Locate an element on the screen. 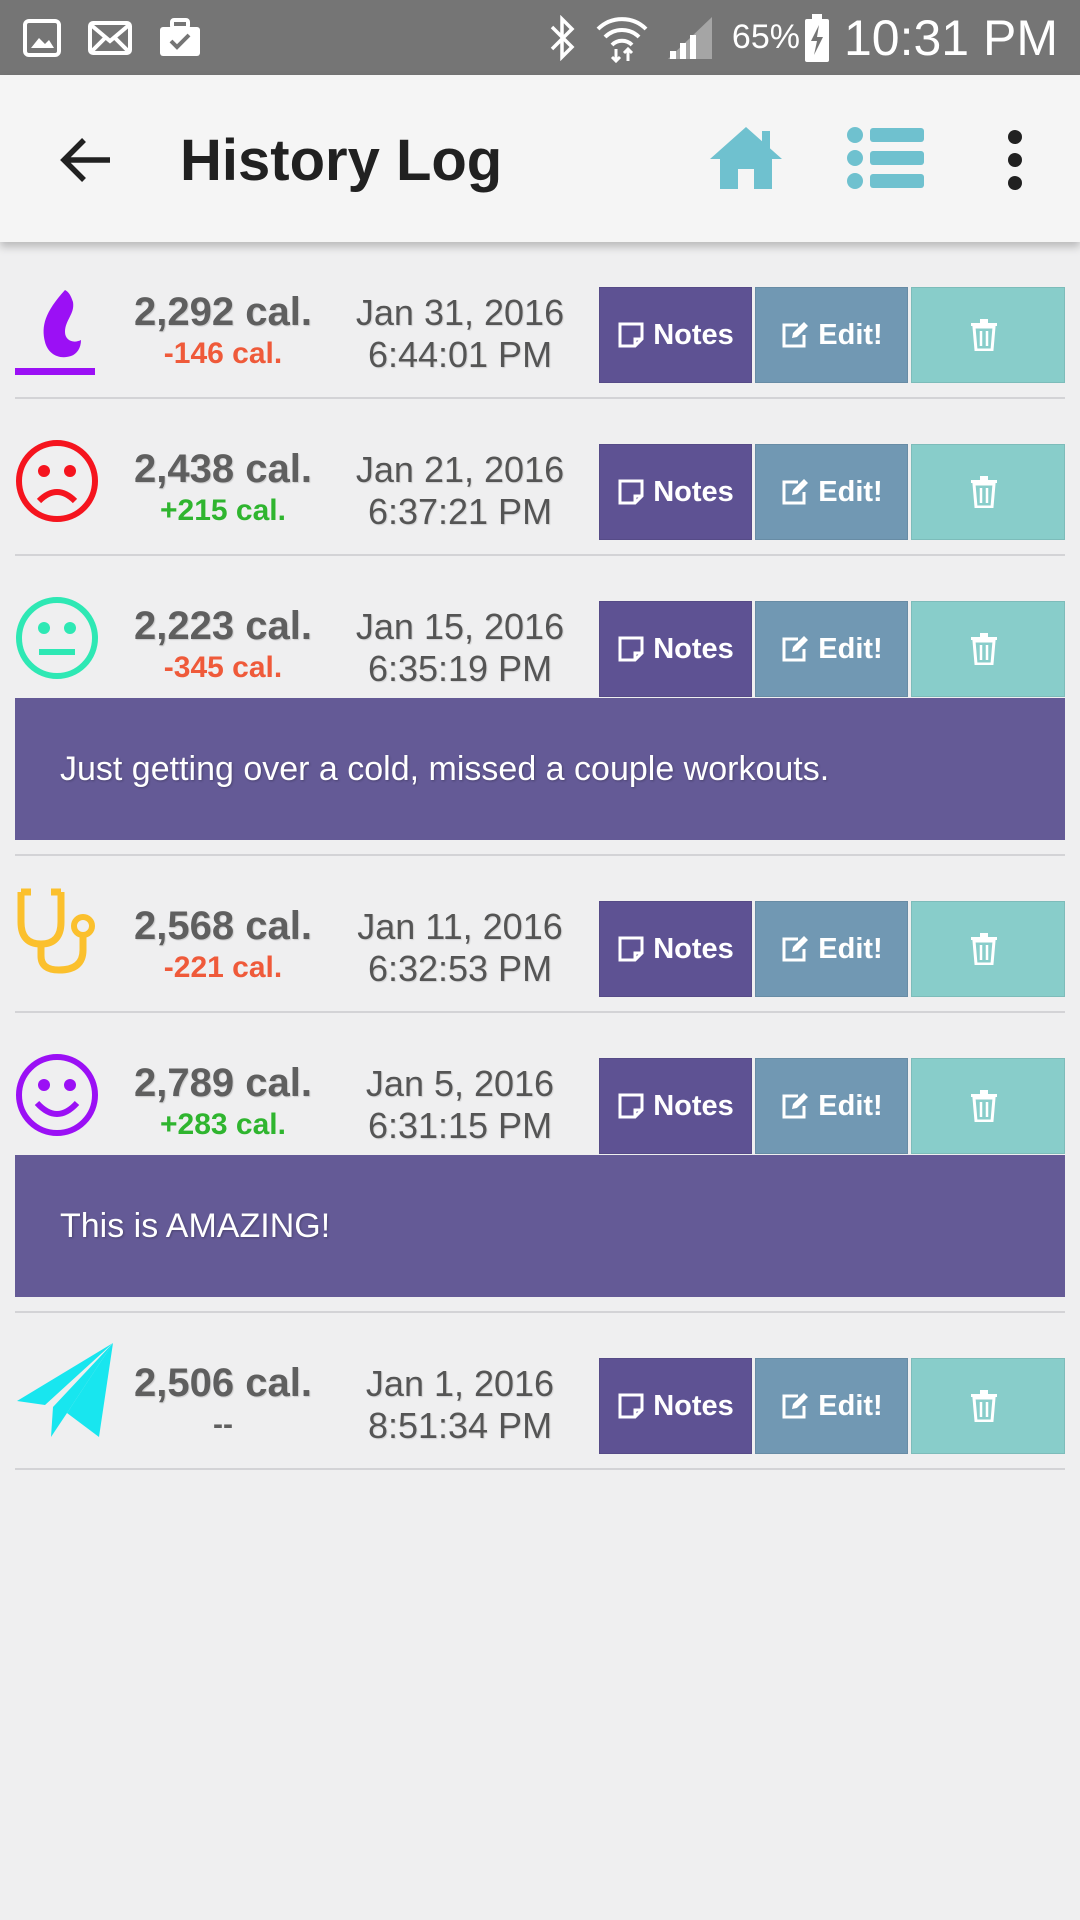 This screenshot has height=1920, width=1080. app-bar: History Log is located at coordinates (540, 158).